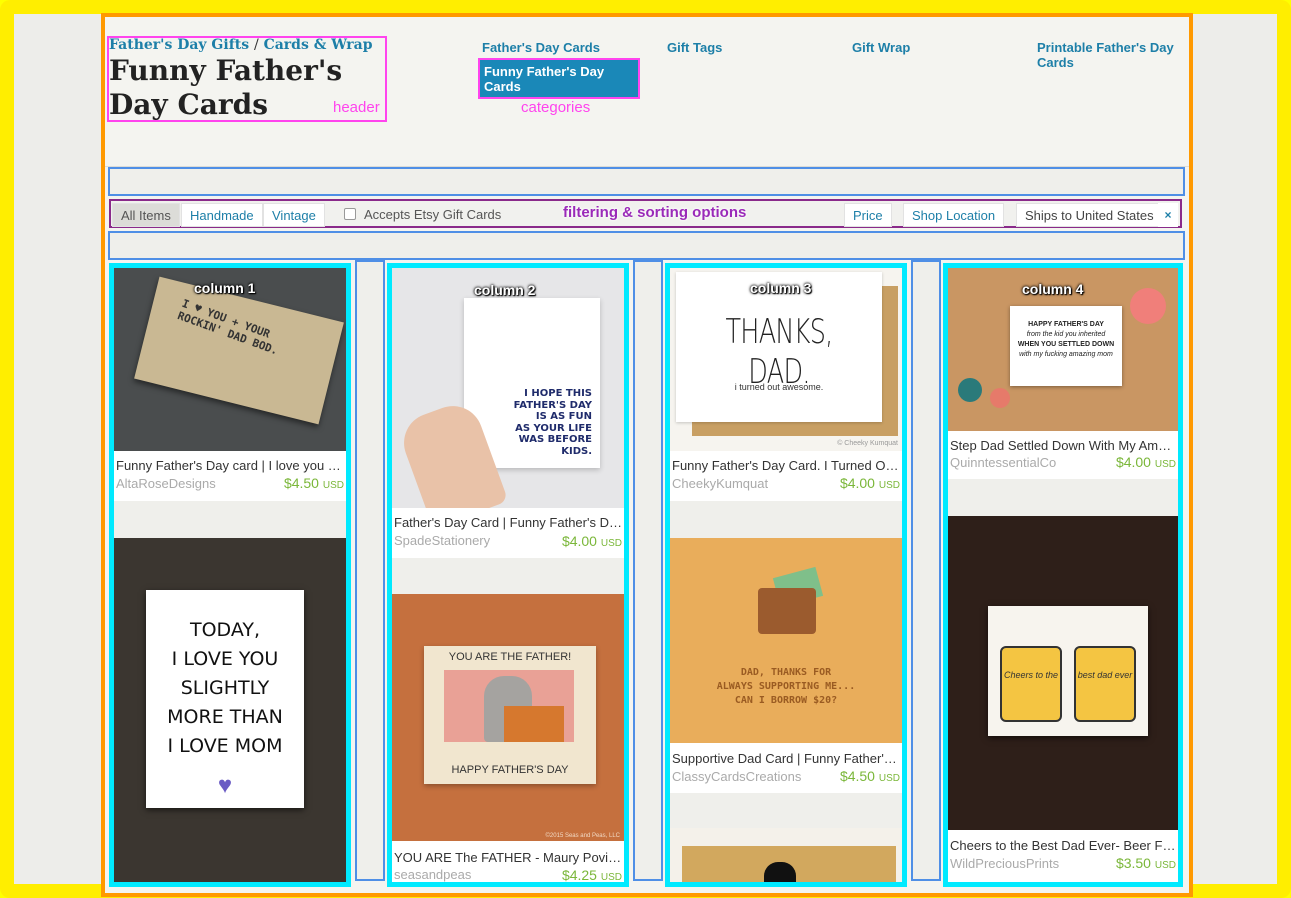 The image size is (1291, 898). I want to click on card-top-text: YOU ARE THE FATHER!, so click(510, 657).